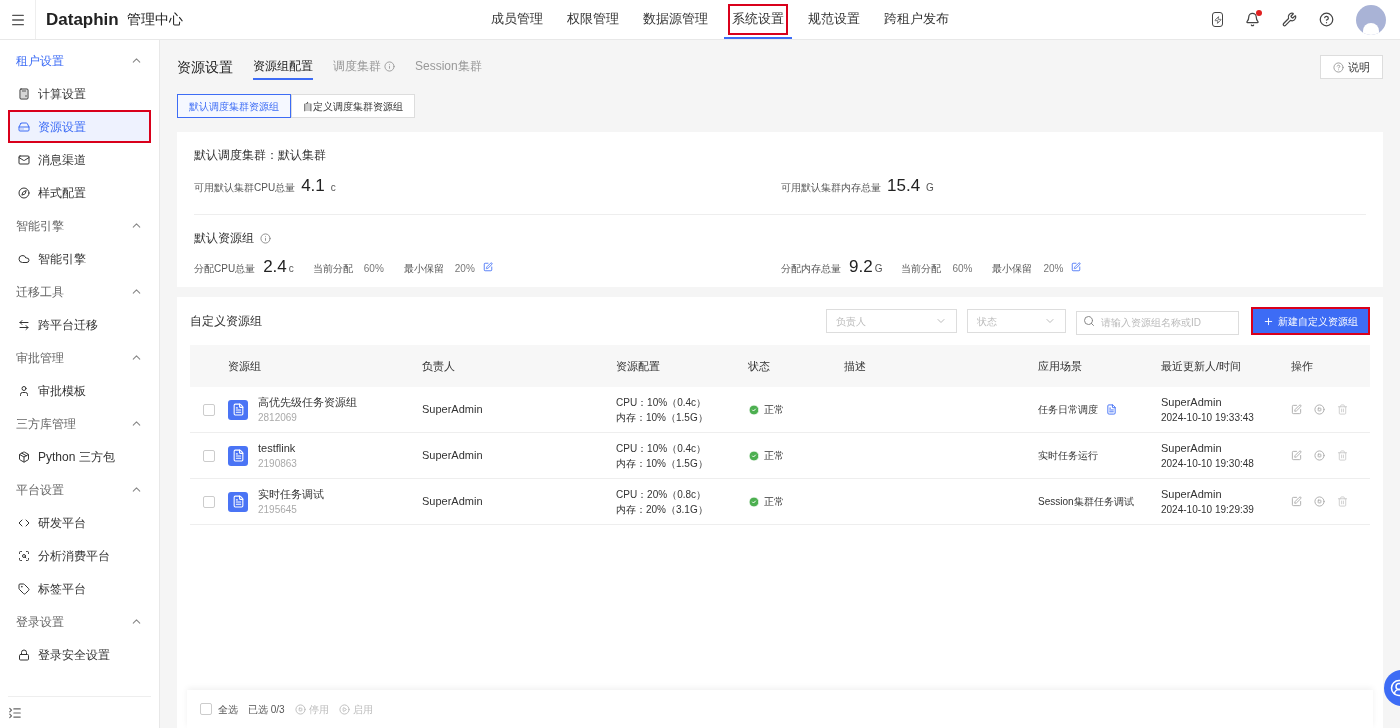 This screenshot has width=1400, height=728. What do you see at coordinates (833, 19) in the screenshot?
I see `nav-tab: 规范设置` at bounding box center [833, 19].